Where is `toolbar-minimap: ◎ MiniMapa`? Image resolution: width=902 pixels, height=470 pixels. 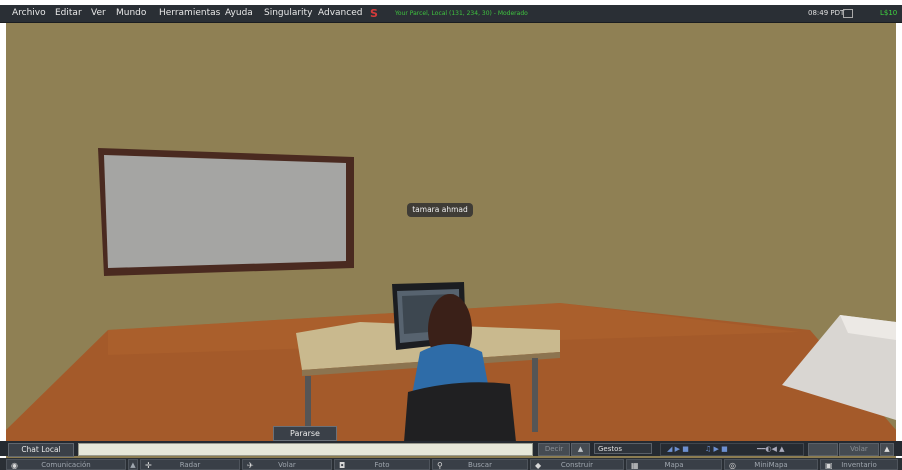 toolbar-minimap: ◎ MiniMapa is located at coordinates (771, 464).